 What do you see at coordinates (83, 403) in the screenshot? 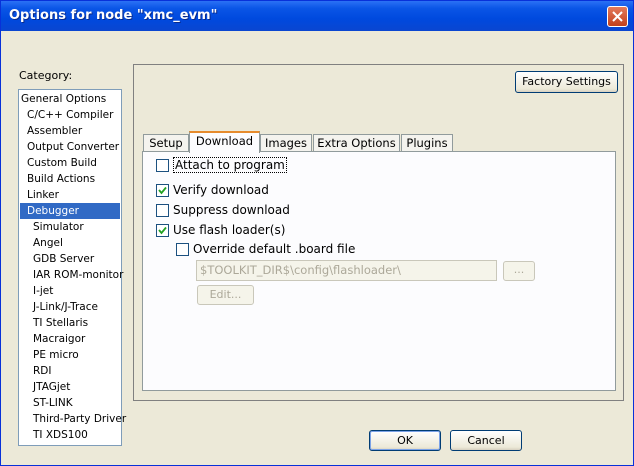
I see `category-item-st-link: ST-LINK` at bounding box center [83, 403].